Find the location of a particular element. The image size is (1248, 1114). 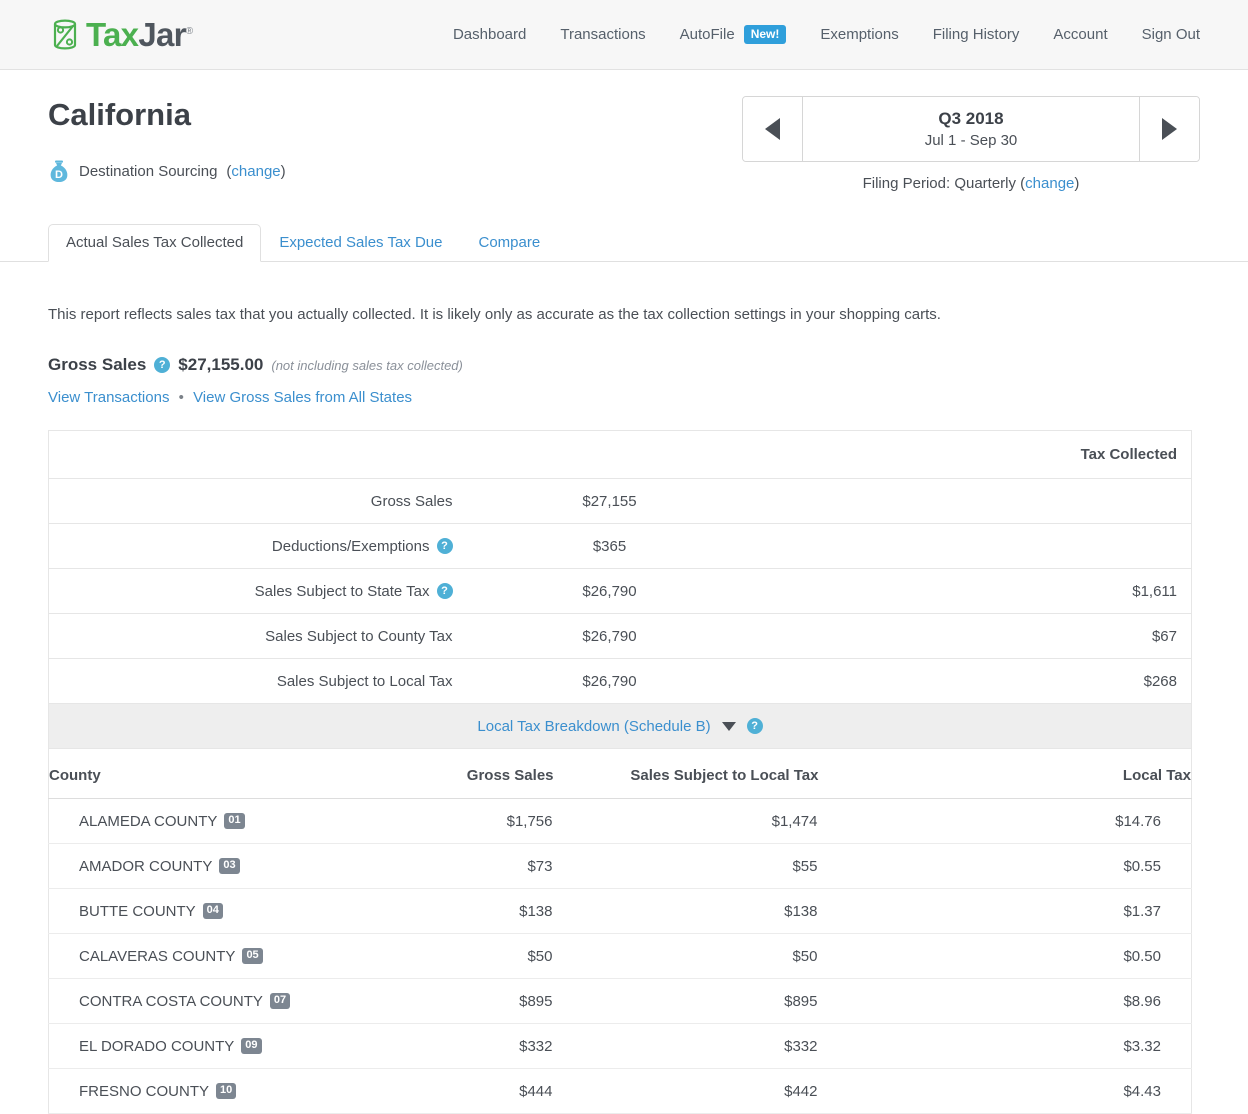

table-row: FRESNO COUNTY 10 $444 $442 $4.43 is located at coordinates (620, 1091).